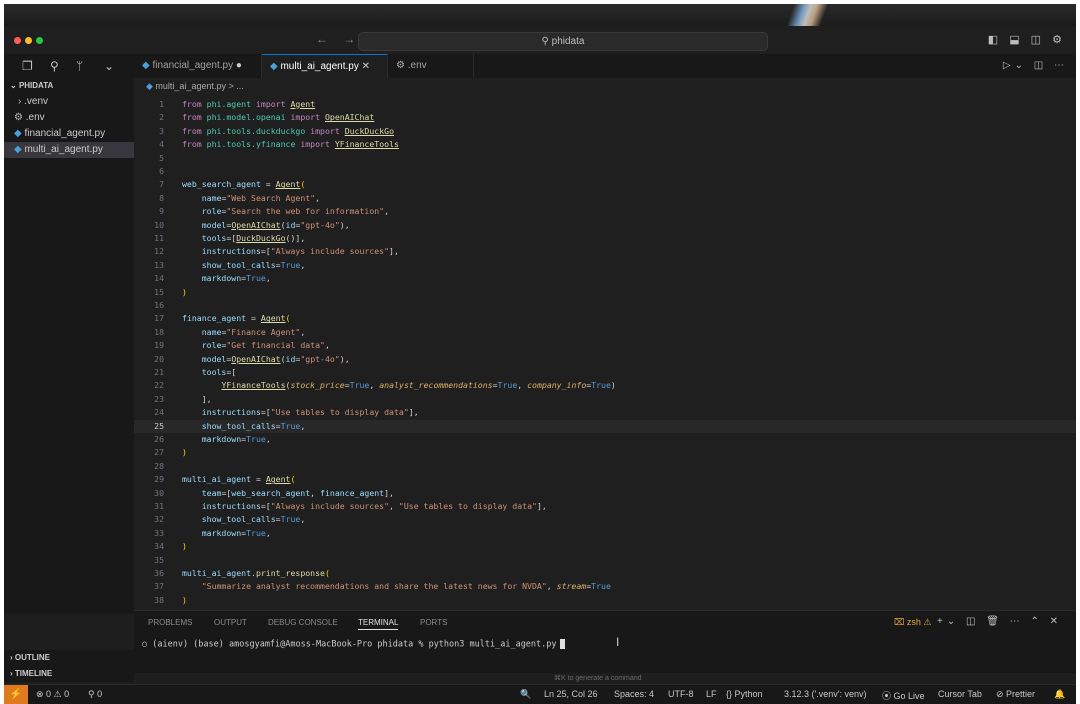 This screenshot has height=704, width=1080. What do you see at coordinates (433, 622) in the screenshot?
I see `tab-ports: PORTS` at bounding box center [433, 622].